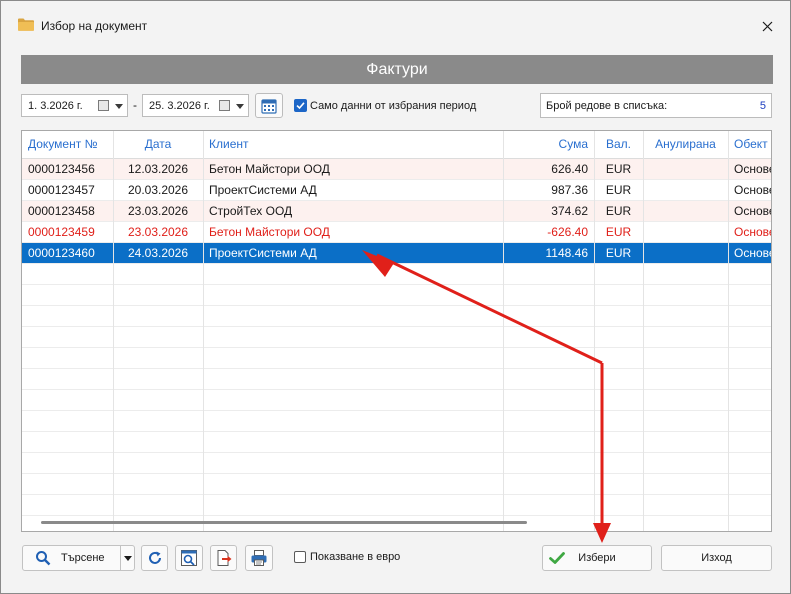 The width and height of the screenshot is (791, 594). What do you see at coordinates (61, 211) in the screenshot?
I see `cell-document: 0000123458` at bounding box center [61, 211].